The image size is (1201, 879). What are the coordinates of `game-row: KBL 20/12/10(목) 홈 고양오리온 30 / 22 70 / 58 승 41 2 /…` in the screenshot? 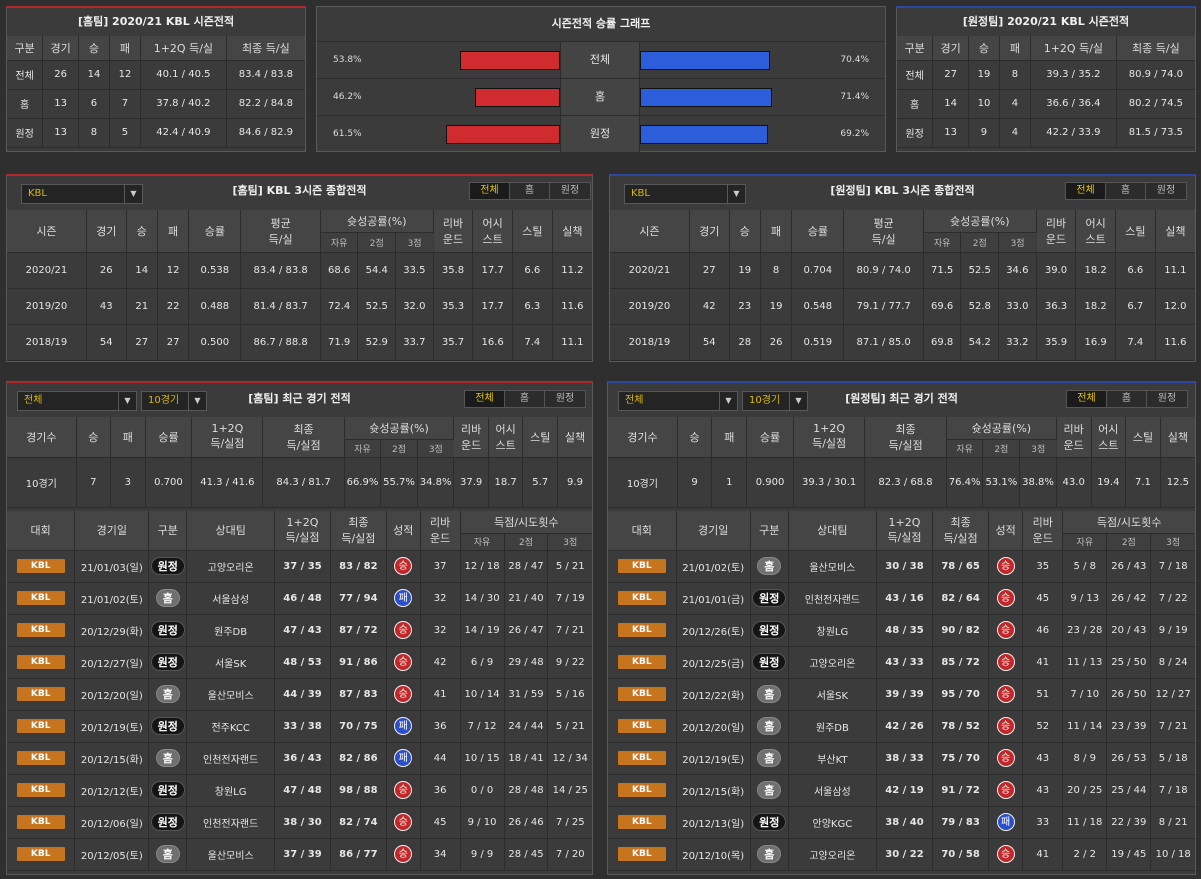 It's located at (901, 854).